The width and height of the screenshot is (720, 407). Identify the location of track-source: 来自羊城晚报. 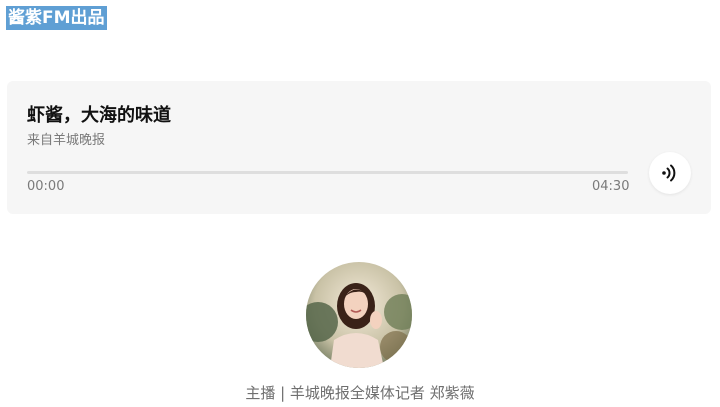
(66, 140).